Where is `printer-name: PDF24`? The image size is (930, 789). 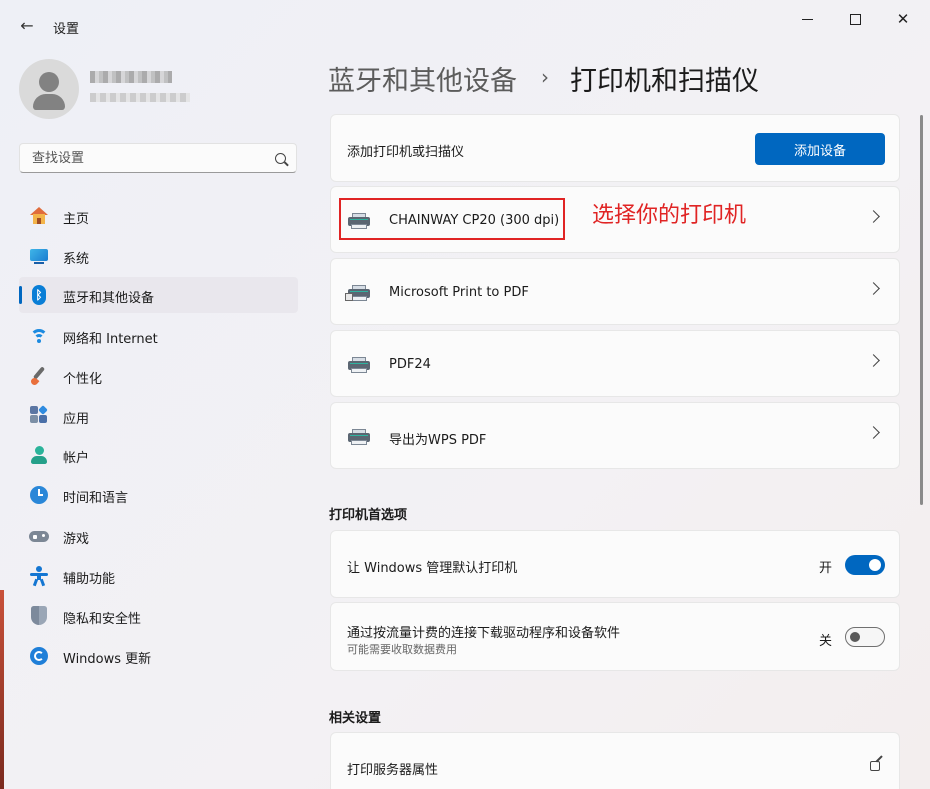 printer-name: PDF24 is located at coordinates (410, 364).